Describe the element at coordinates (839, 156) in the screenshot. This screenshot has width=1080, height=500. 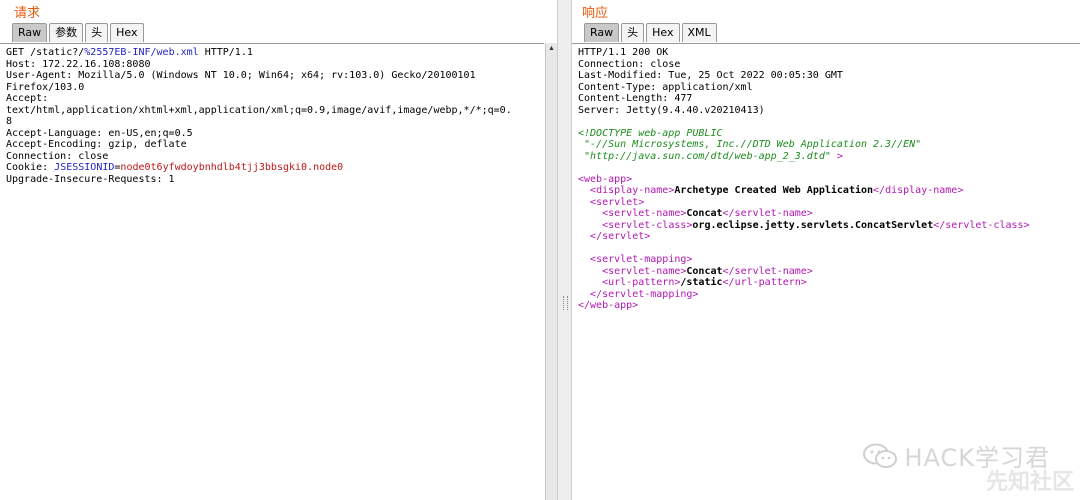
I see `doctype-close: >` at that location.